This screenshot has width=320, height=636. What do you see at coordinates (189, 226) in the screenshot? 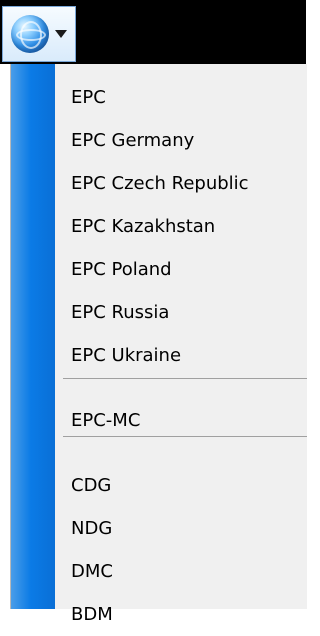
I see `menu-item-epc-kazakhstan: EPC Kazakhstan` at bounding box center [189, 226].